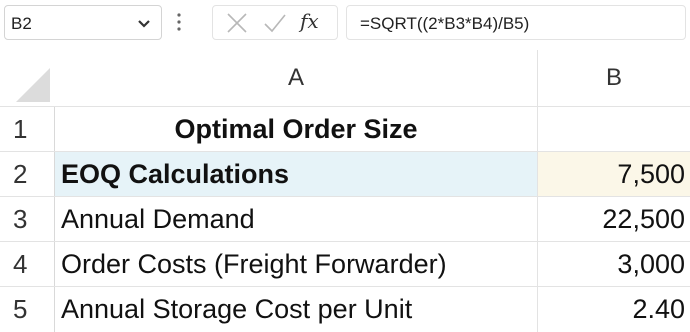 The width and height of the screenshot is (690, 332). Describe the element at coordinates (296, 129) in the screenshot. I see `cell-a1: Optimal Order Size` at that location.